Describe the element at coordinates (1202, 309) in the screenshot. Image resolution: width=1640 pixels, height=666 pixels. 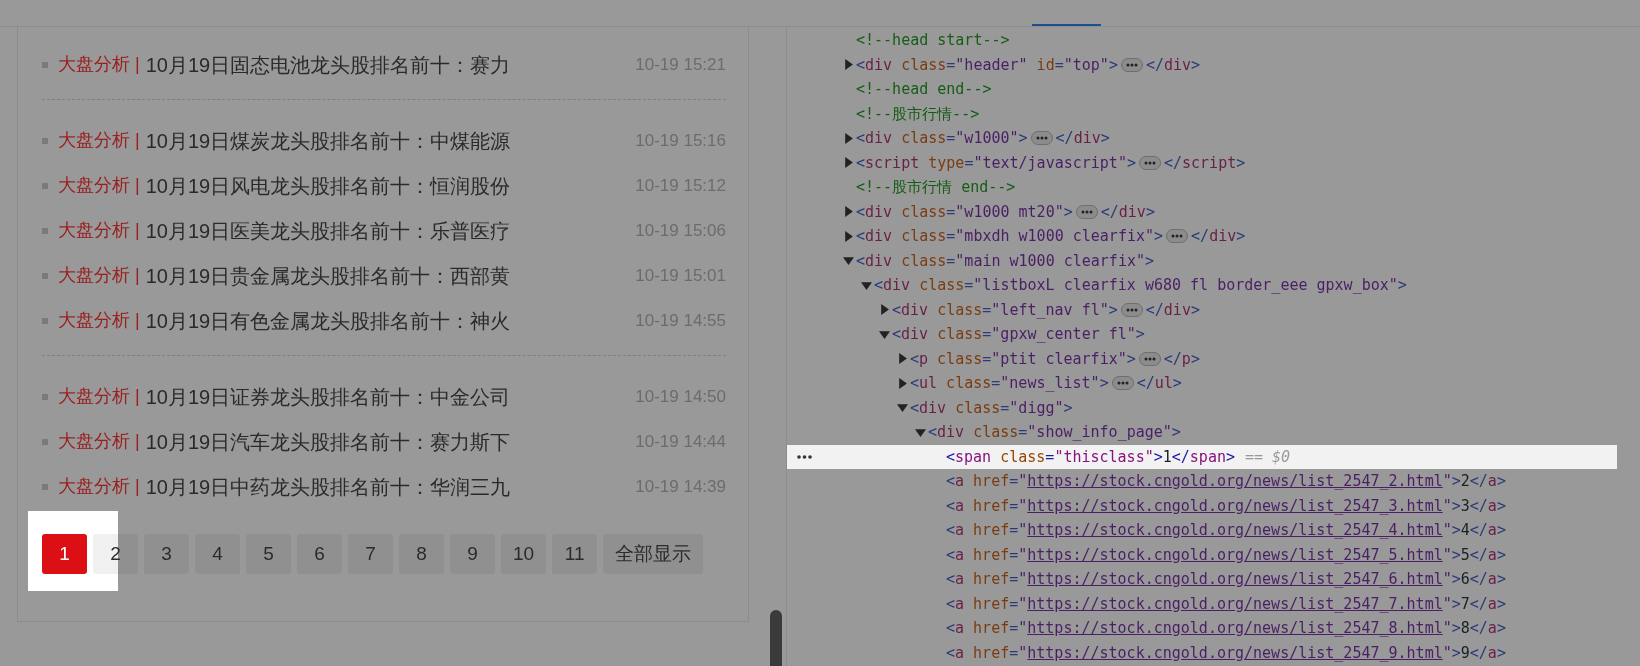
I see `dom-node-row: <div class="left_nav fl"> </div>` at that location.